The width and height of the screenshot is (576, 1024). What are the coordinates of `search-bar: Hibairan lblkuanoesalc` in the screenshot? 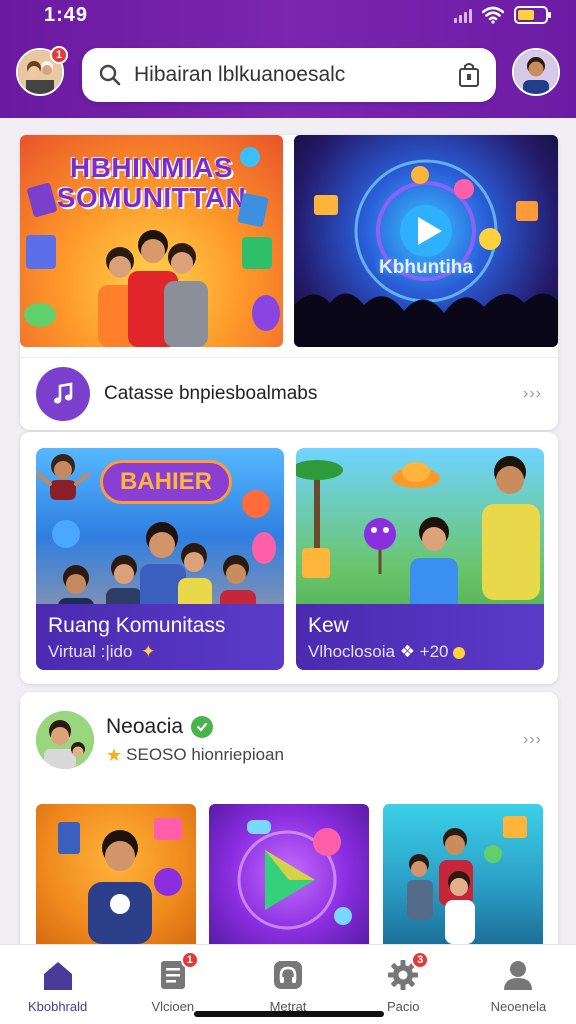 It's located at (289, 75).